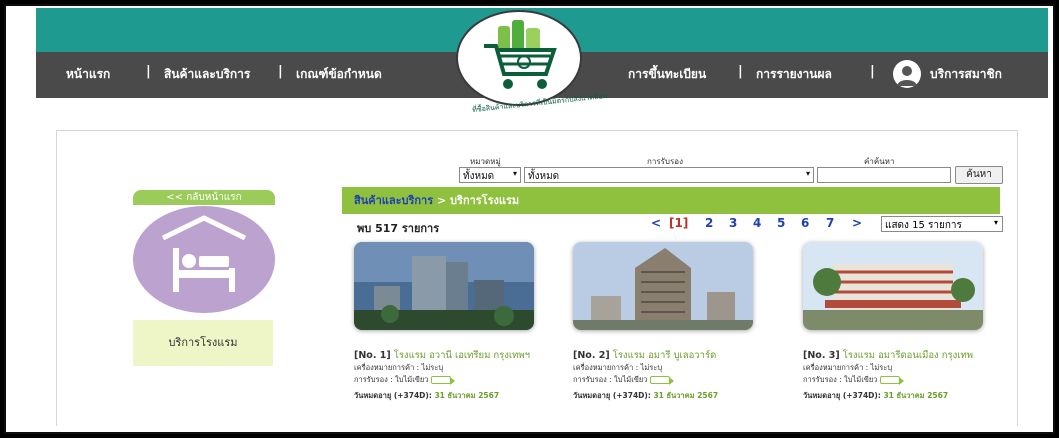 This screenshot has height=438, width=1059. Describe the element at coordinates (671, 200) in the screenshot. I see `breadcrumb: สินค้าและบริการ > บริการโรงแรม` at that location.